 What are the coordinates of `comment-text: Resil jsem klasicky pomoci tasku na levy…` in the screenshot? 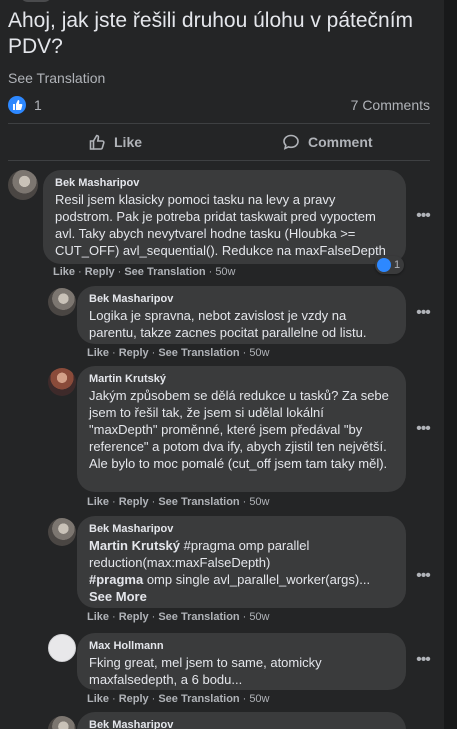 It's located at (220, 225).